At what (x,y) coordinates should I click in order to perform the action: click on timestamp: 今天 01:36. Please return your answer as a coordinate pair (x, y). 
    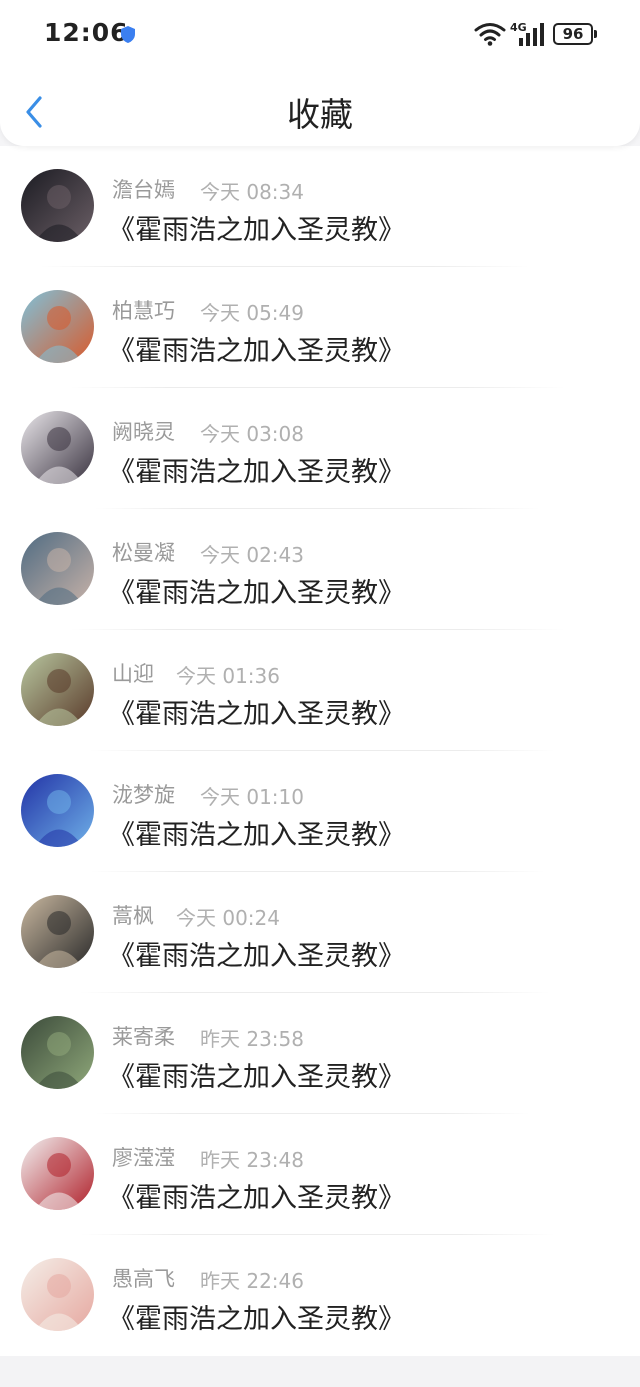
    Looking at the image, I should click on (228, 676).